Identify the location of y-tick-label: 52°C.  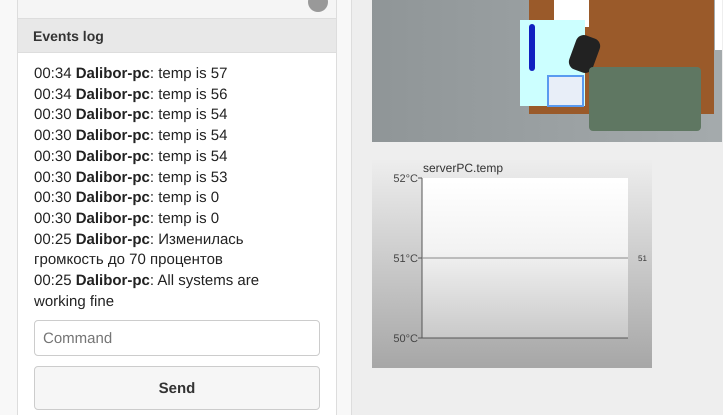
(405, 179).